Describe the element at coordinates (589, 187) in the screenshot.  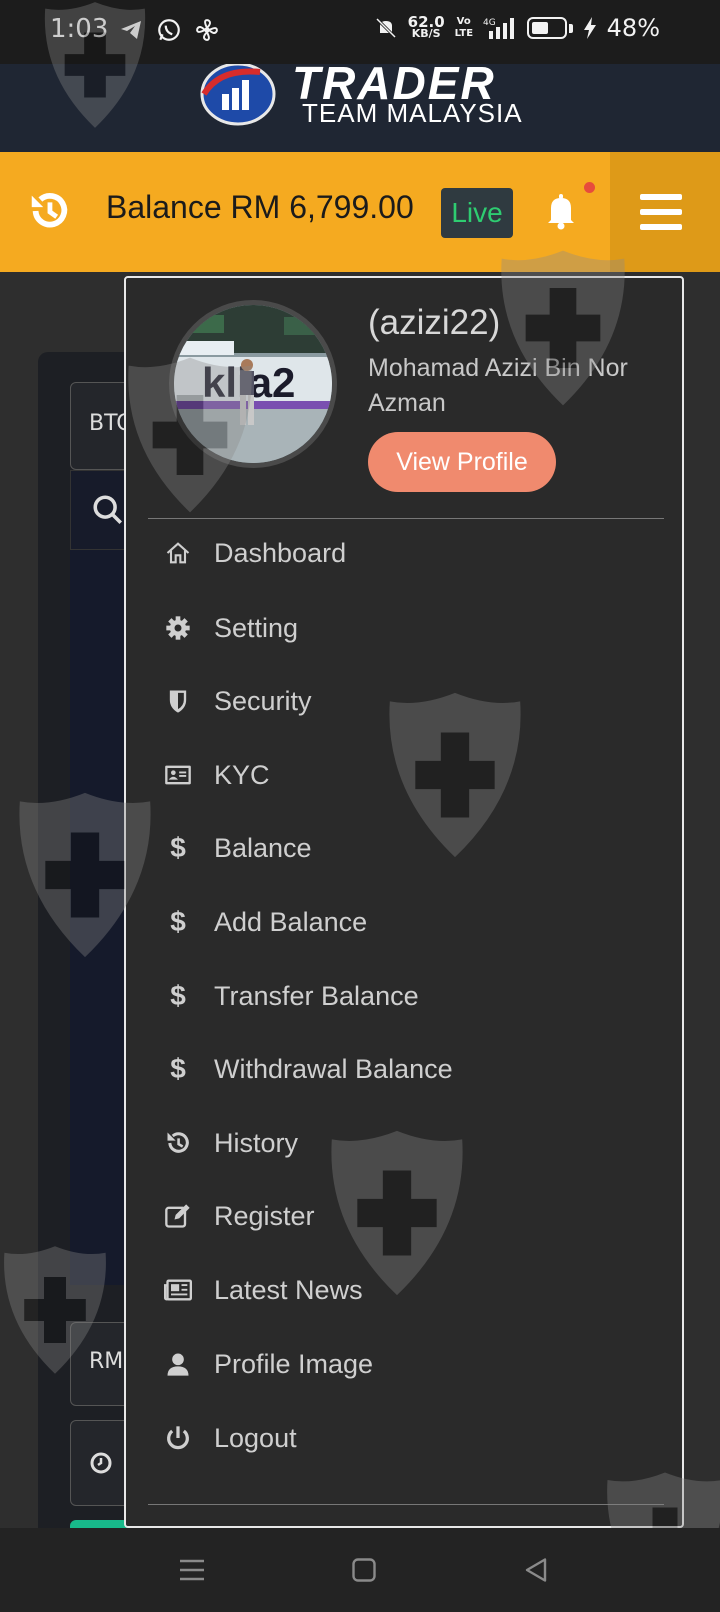
I see `notification-dot` at that location.